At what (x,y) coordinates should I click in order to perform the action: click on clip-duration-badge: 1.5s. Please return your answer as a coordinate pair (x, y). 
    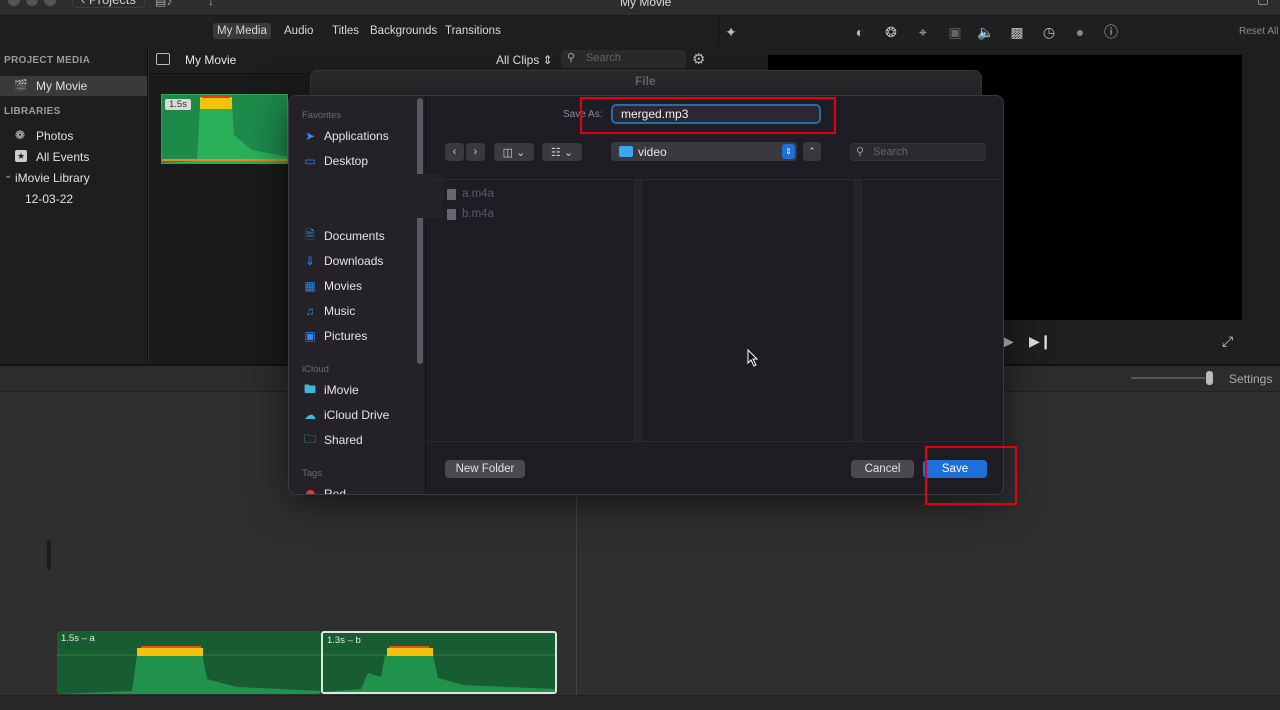
    Looking at the image, I should click on (178, 104).